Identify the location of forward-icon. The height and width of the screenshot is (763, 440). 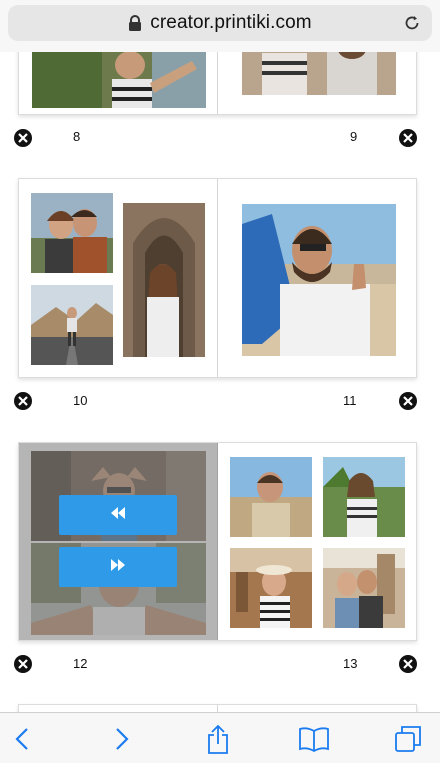
(122, 739).